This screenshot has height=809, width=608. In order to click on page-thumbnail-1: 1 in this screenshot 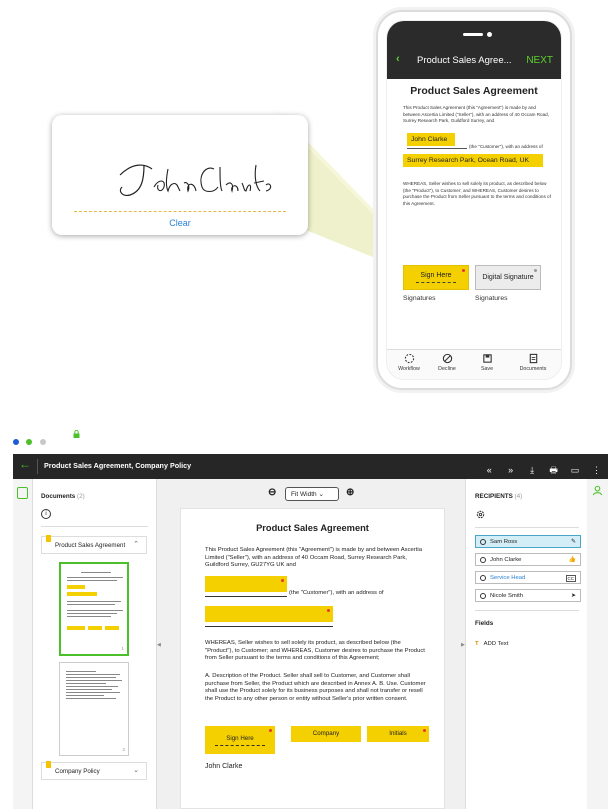, I will do `click(94, 609)`.